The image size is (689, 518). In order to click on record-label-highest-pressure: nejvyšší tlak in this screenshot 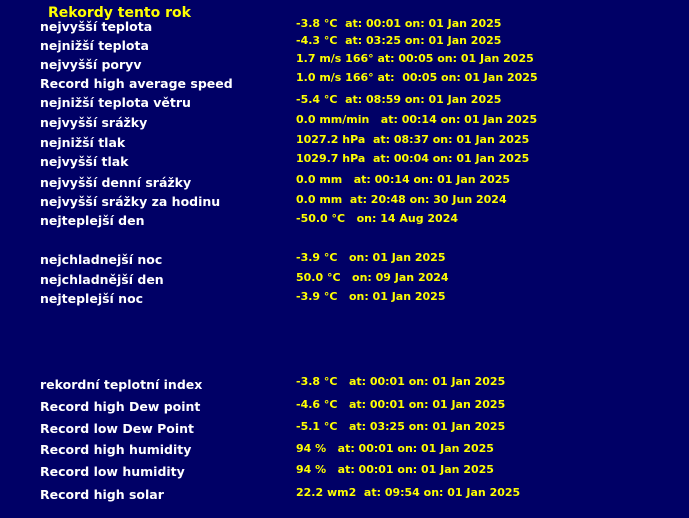, I will do `click(84, 161)`.